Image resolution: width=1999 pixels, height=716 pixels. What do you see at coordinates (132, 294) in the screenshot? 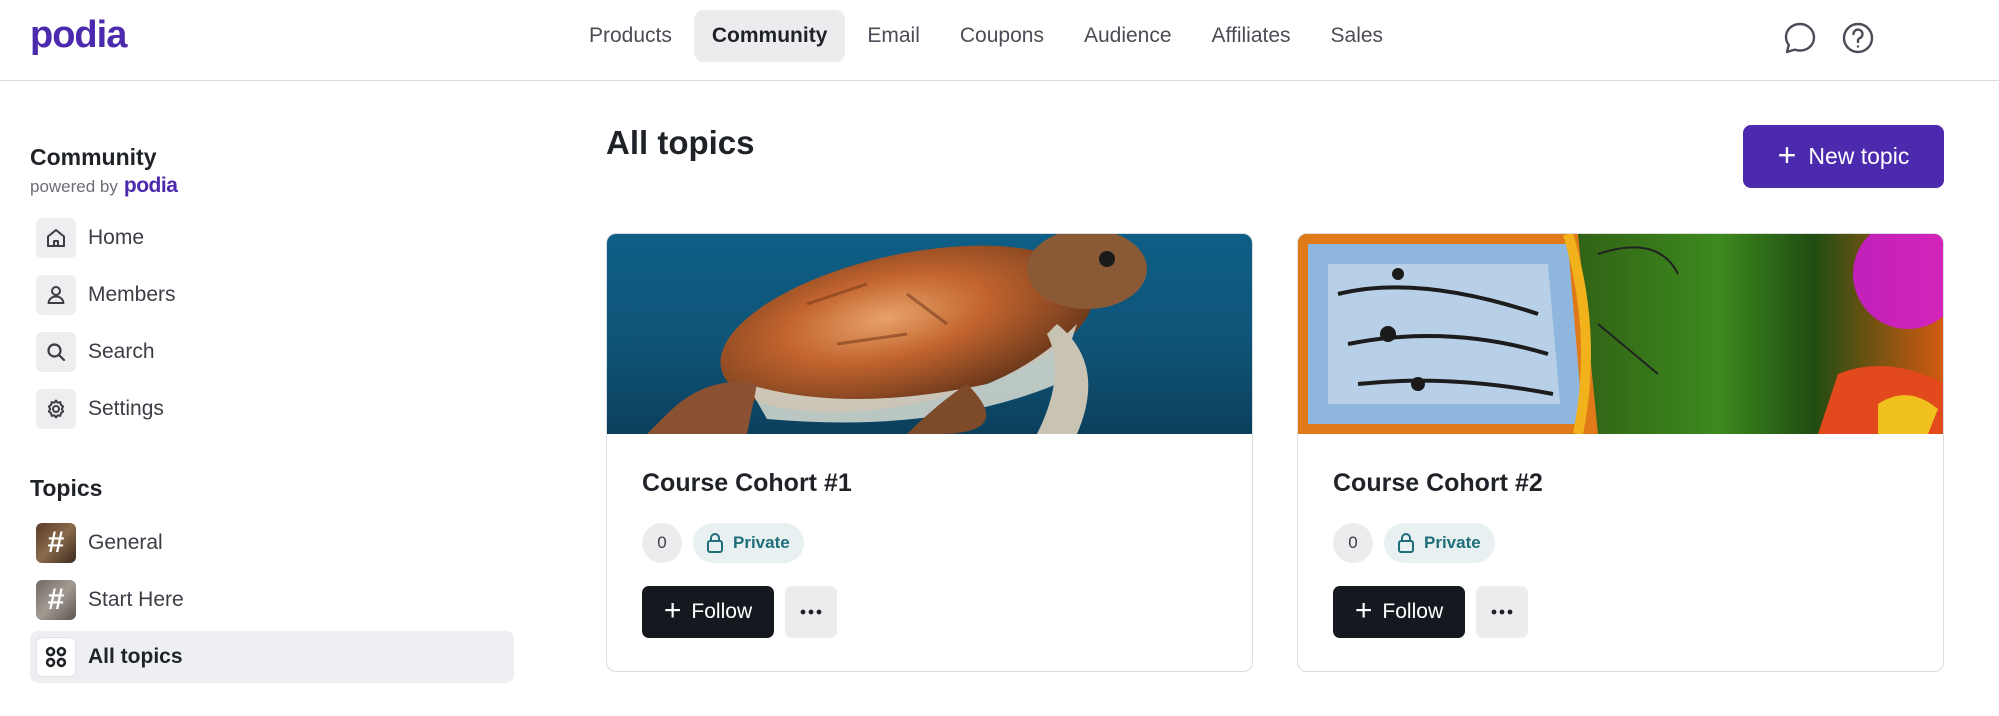
I see `sidebar-item-label: Members` at bounding box center [132, 294].